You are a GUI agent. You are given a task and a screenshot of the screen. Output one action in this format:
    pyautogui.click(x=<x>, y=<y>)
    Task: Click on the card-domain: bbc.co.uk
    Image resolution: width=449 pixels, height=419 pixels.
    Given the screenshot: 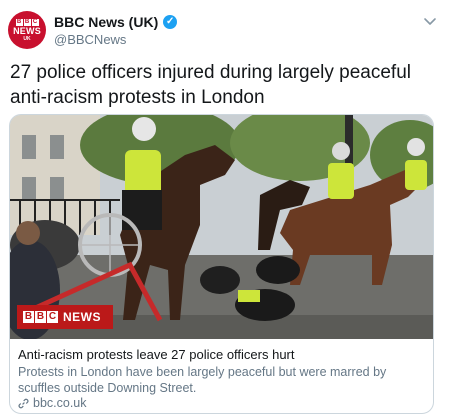 What is the action you would take?
    pyautogui.click(x=52, y=403)
    